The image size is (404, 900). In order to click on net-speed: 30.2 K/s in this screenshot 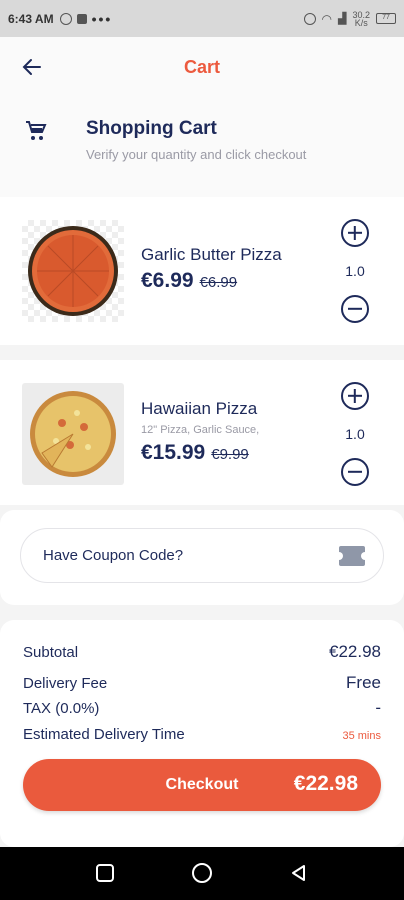, I will do `click(361, 18)`.